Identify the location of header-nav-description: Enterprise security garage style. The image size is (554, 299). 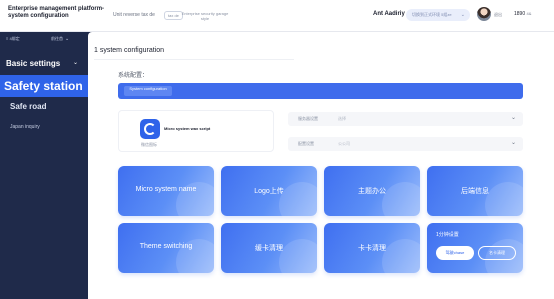
(205, 16).